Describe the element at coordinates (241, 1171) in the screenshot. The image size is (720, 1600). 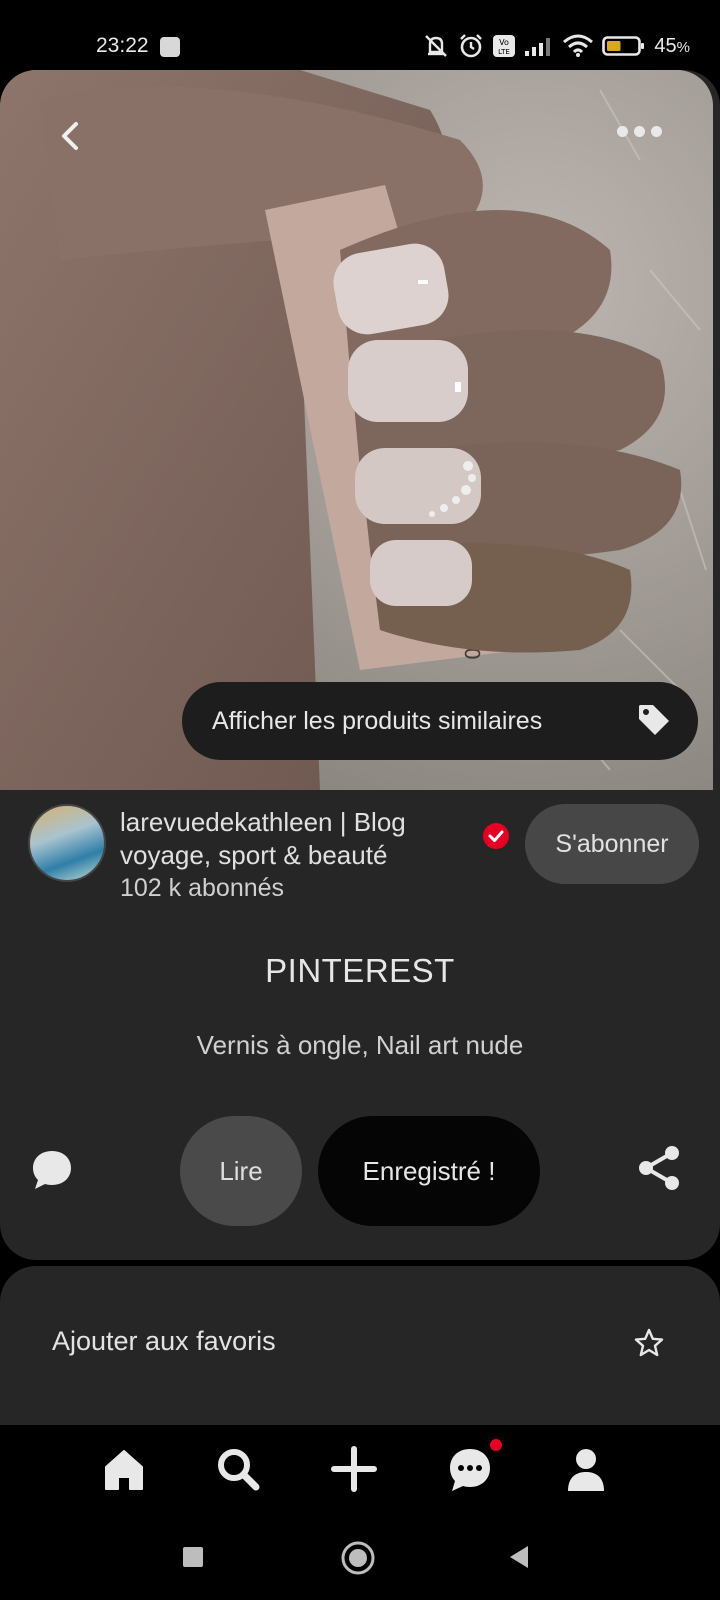
I see `read-button: Lire` at that location.